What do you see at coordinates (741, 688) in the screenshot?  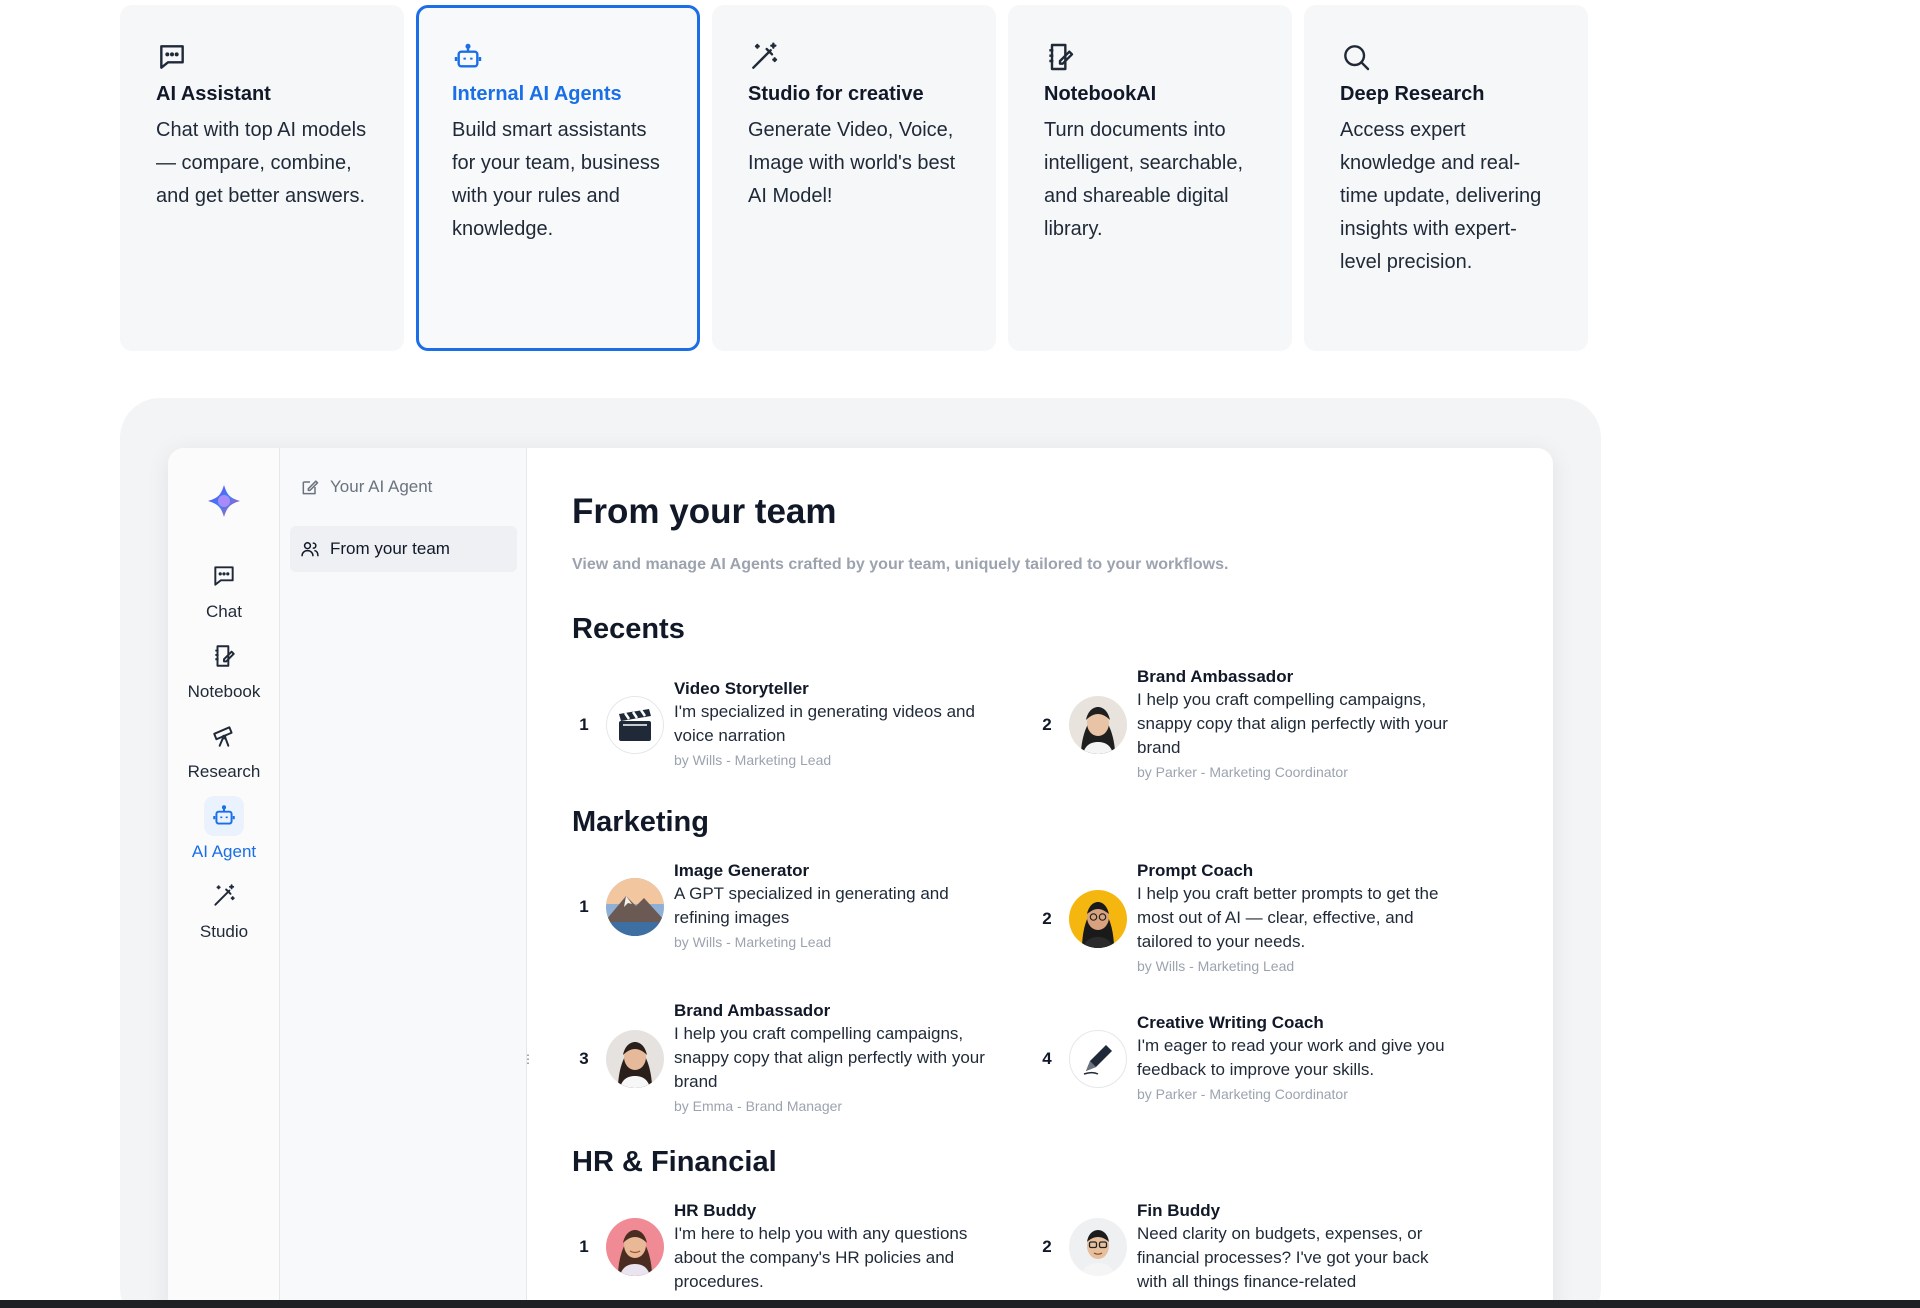 I see `agent-name: Video Storyteller` at bounding box center [741, 688].